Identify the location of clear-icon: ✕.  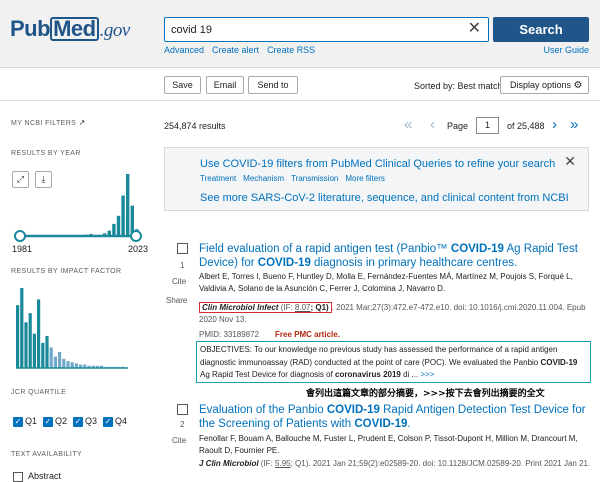
(474, 29).